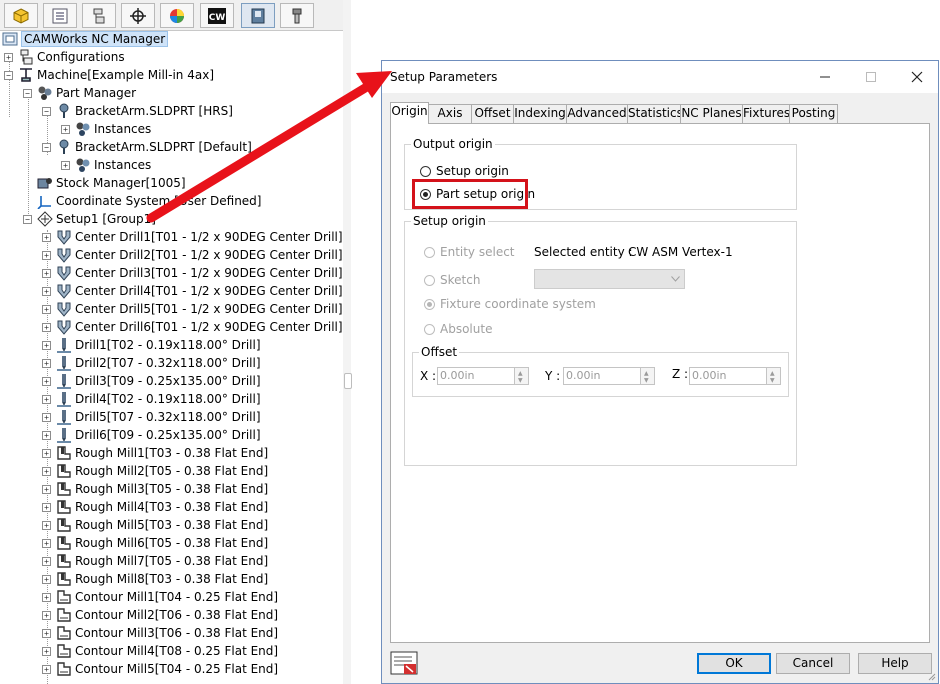 Image resolution: width=940 pixels, height=684 pixels. I want to click on offset-y-field: 0.00in ▲ ▼, so click(609, 376).